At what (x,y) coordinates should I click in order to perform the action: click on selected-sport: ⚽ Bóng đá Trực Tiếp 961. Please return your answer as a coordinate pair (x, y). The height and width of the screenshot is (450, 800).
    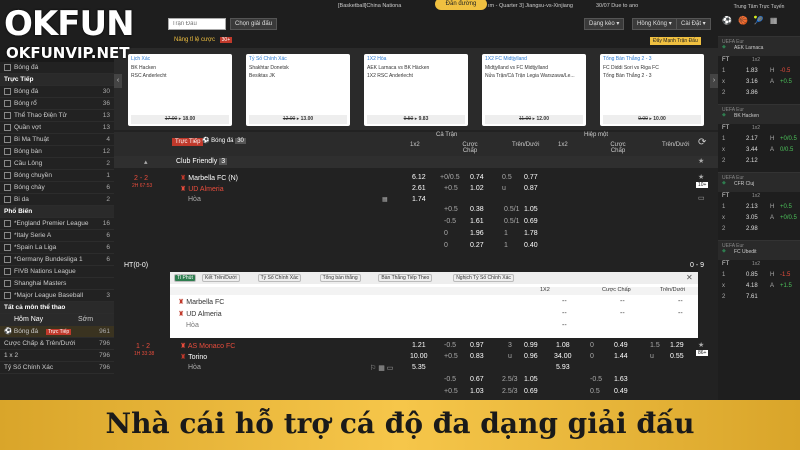
    Looking at the image, I should click on (57, 332).